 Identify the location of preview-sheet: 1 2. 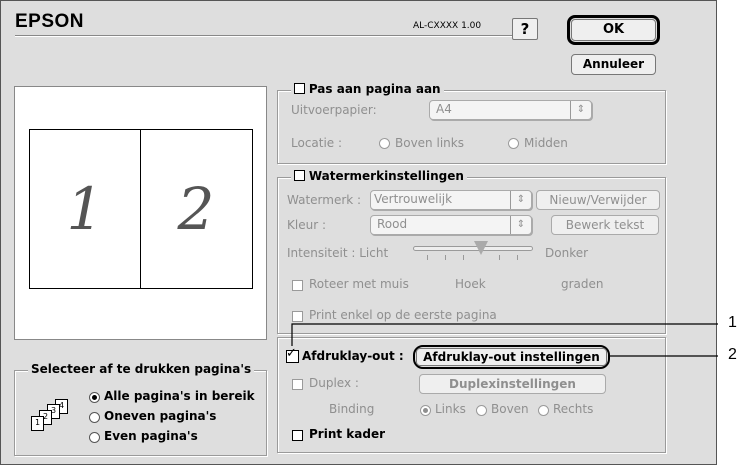
(141, 209).